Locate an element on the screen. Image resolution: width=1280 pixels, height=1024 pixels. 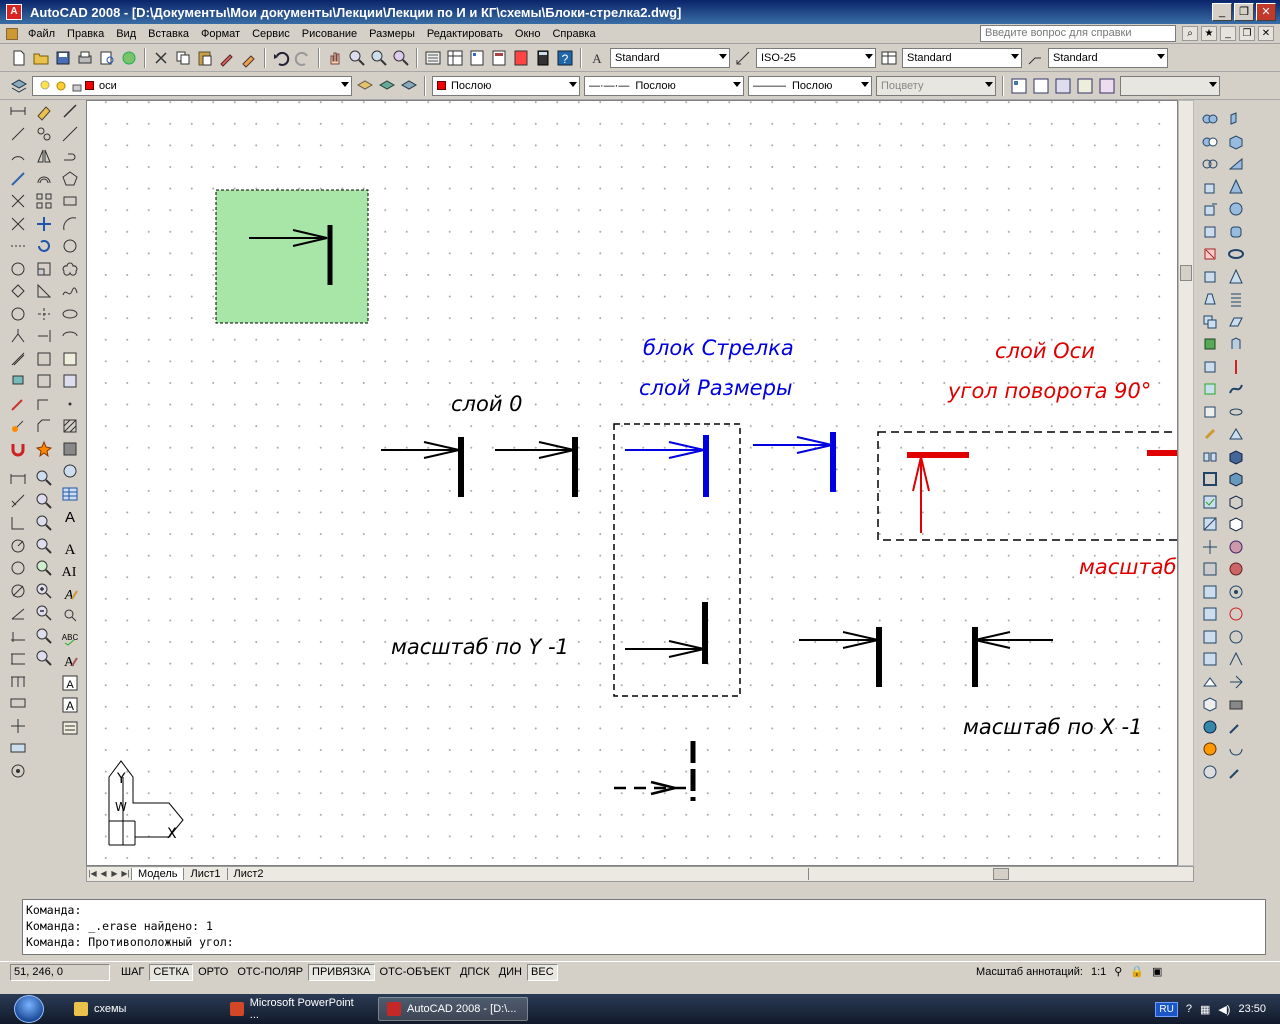
arrow-scale-x-b is located at coordinates (1012, 657).